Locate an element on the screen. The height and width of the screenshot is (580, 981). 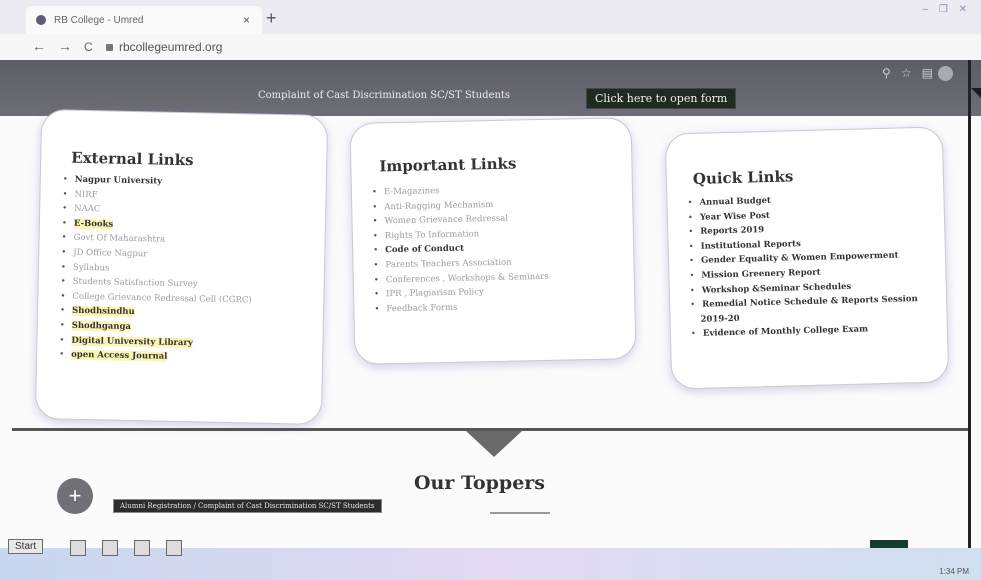
address-bar: rbcollegeumred.org is located at coordinates (164, 47).